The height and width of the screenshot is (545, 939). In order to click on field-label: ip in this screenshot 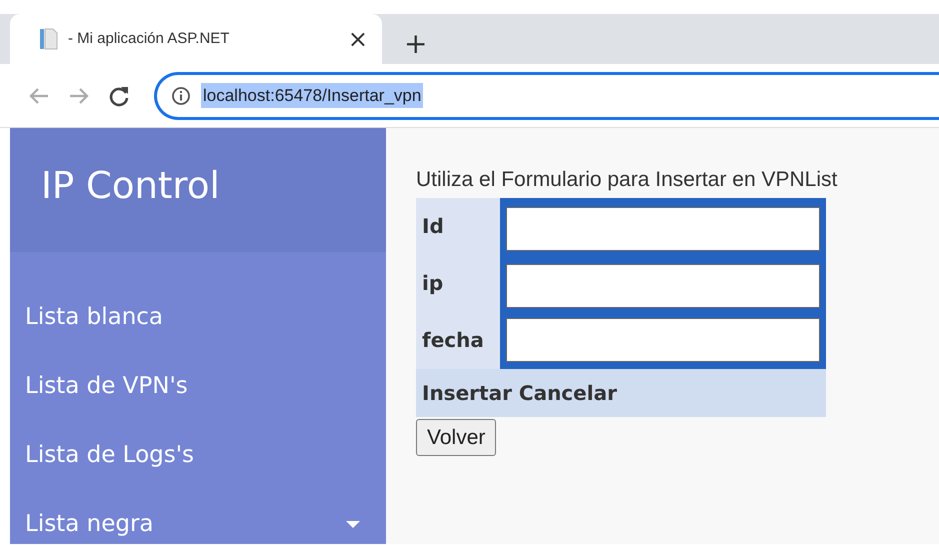, I will do `click(458, 283)`.